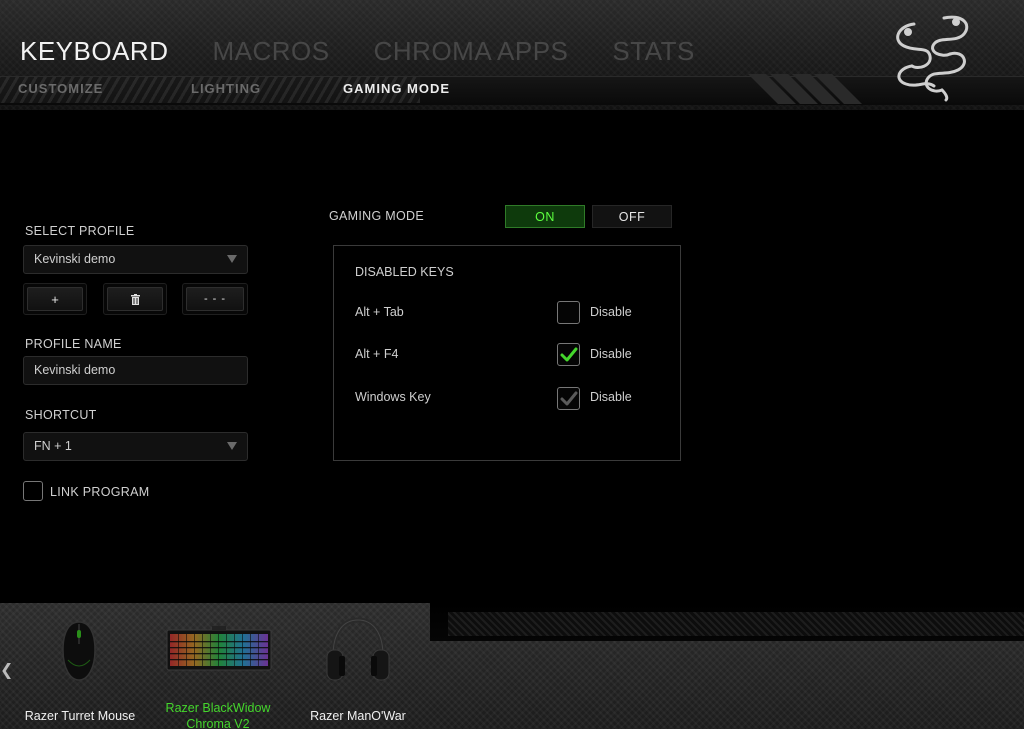  I want to click on gaming-mode-label: GAMING MODE, so click(376, 216).